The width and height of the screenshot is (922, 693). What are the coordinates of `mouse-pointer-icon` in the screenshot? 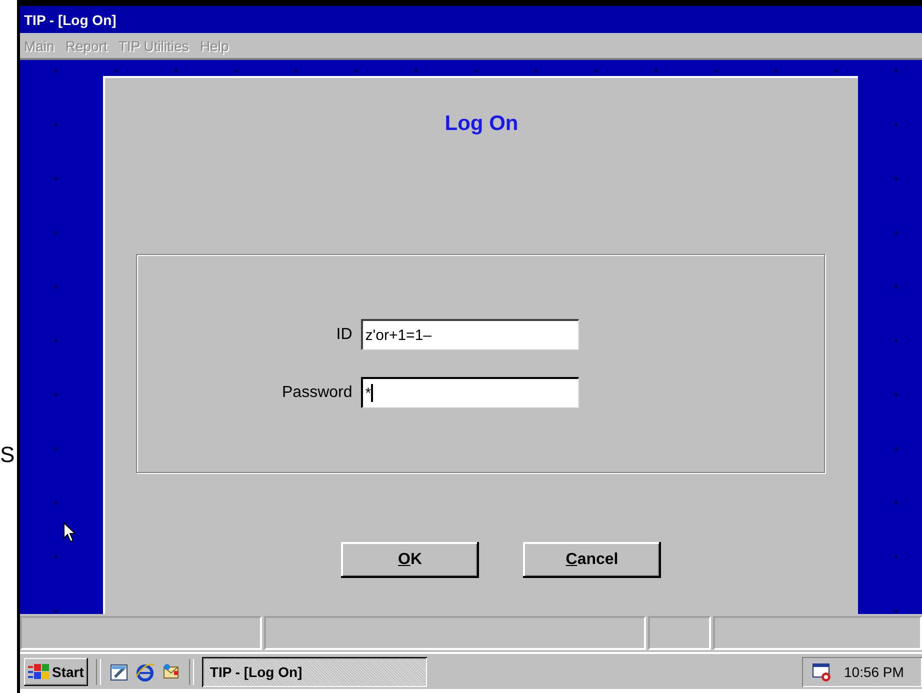 It's located at (69, 532).